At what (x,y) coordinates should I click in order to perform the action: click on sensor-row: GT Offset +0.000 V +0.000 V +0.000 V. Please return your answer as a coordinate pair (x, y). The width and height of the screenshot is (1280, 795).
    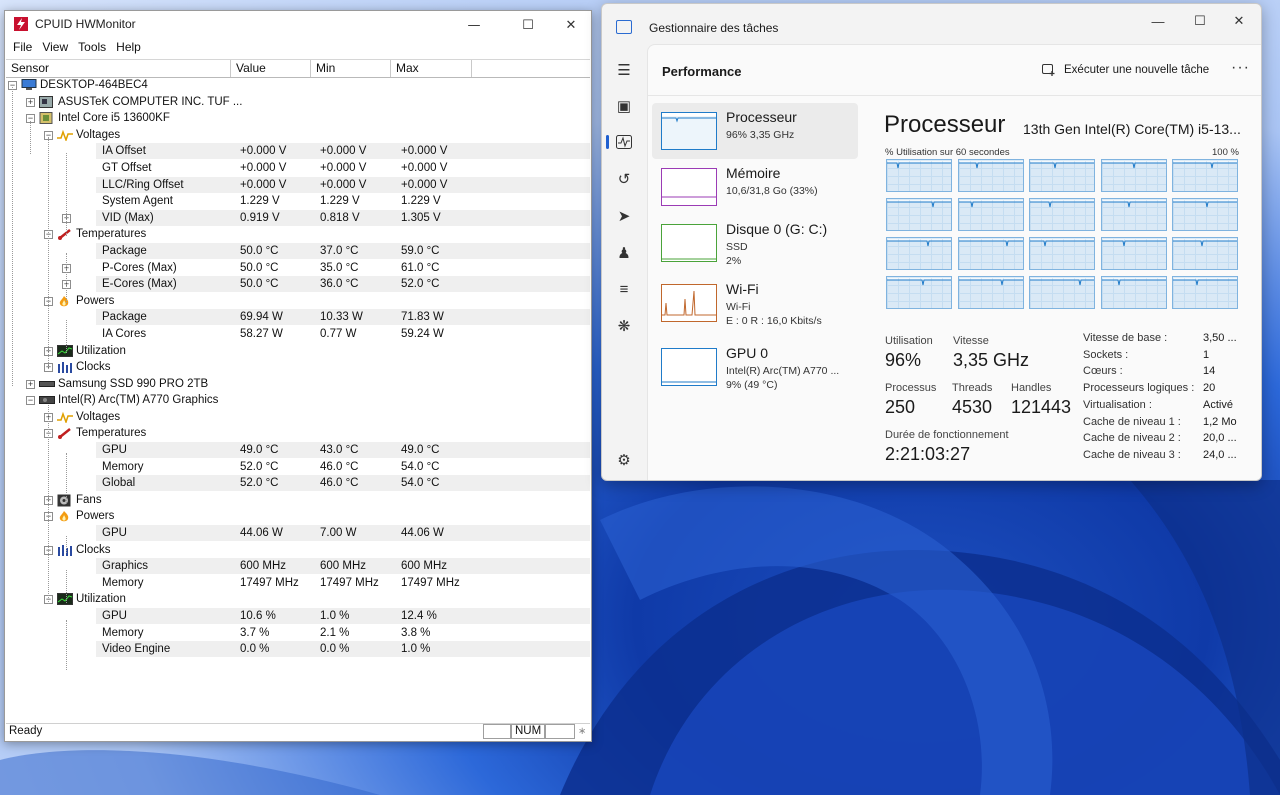
    Looking at the image, I should click on (298, 168).